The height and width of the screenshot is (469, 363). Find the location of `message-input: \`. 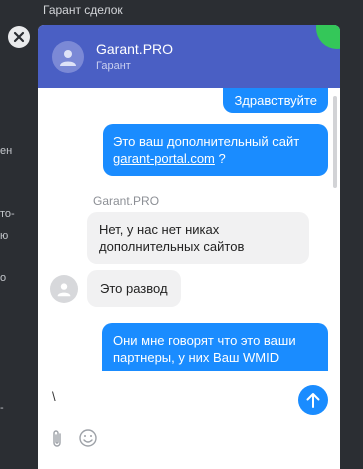

message-input: \ is located at coordinates (54, 396).